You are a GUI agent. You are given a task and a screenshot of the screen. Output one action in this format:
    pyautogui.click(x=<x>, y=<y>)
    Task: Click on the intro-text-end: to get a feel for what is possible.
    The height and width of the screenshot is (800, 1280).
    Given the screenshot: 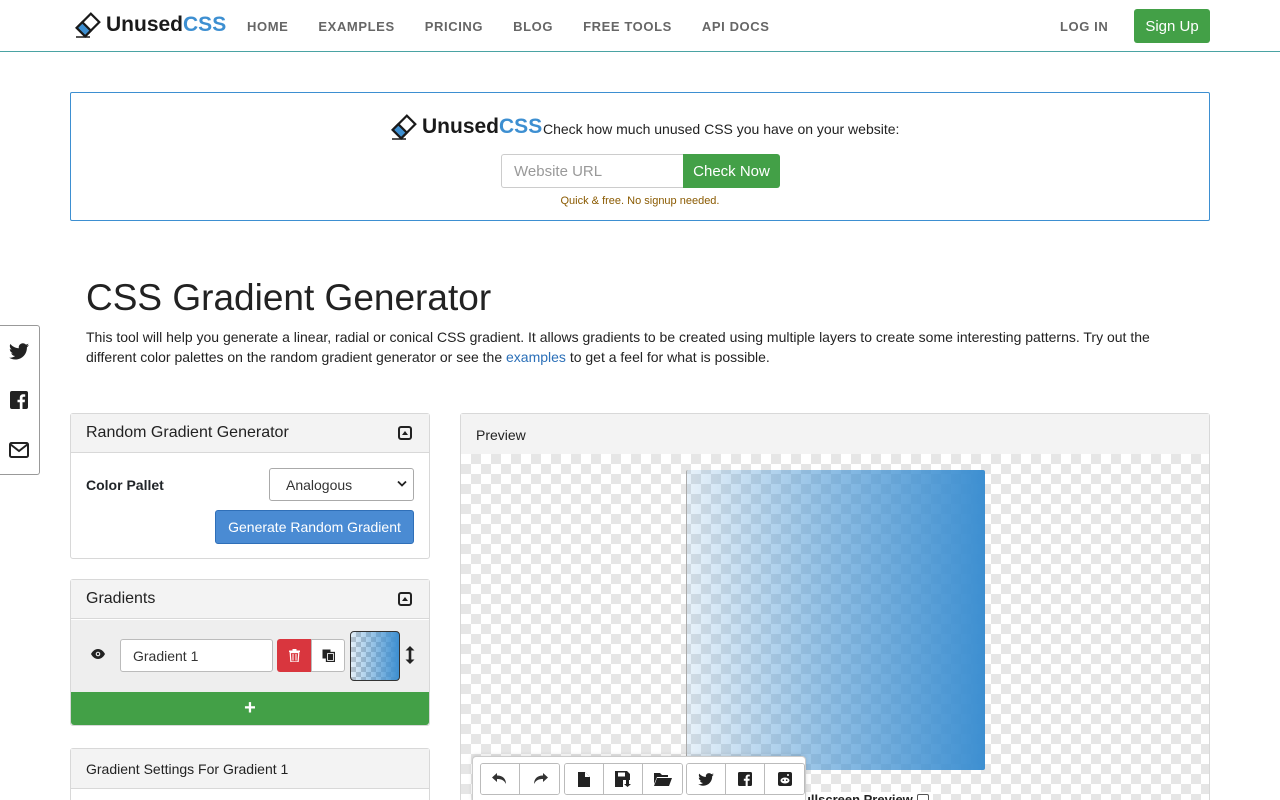 What is the action you would take?
    pyautogui.click(x=667, y=357)
    